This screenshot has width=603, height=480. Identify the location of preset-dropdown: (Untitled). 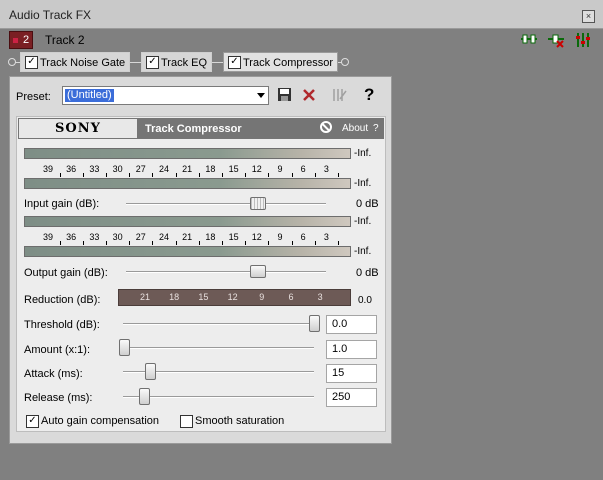
(165, 95).